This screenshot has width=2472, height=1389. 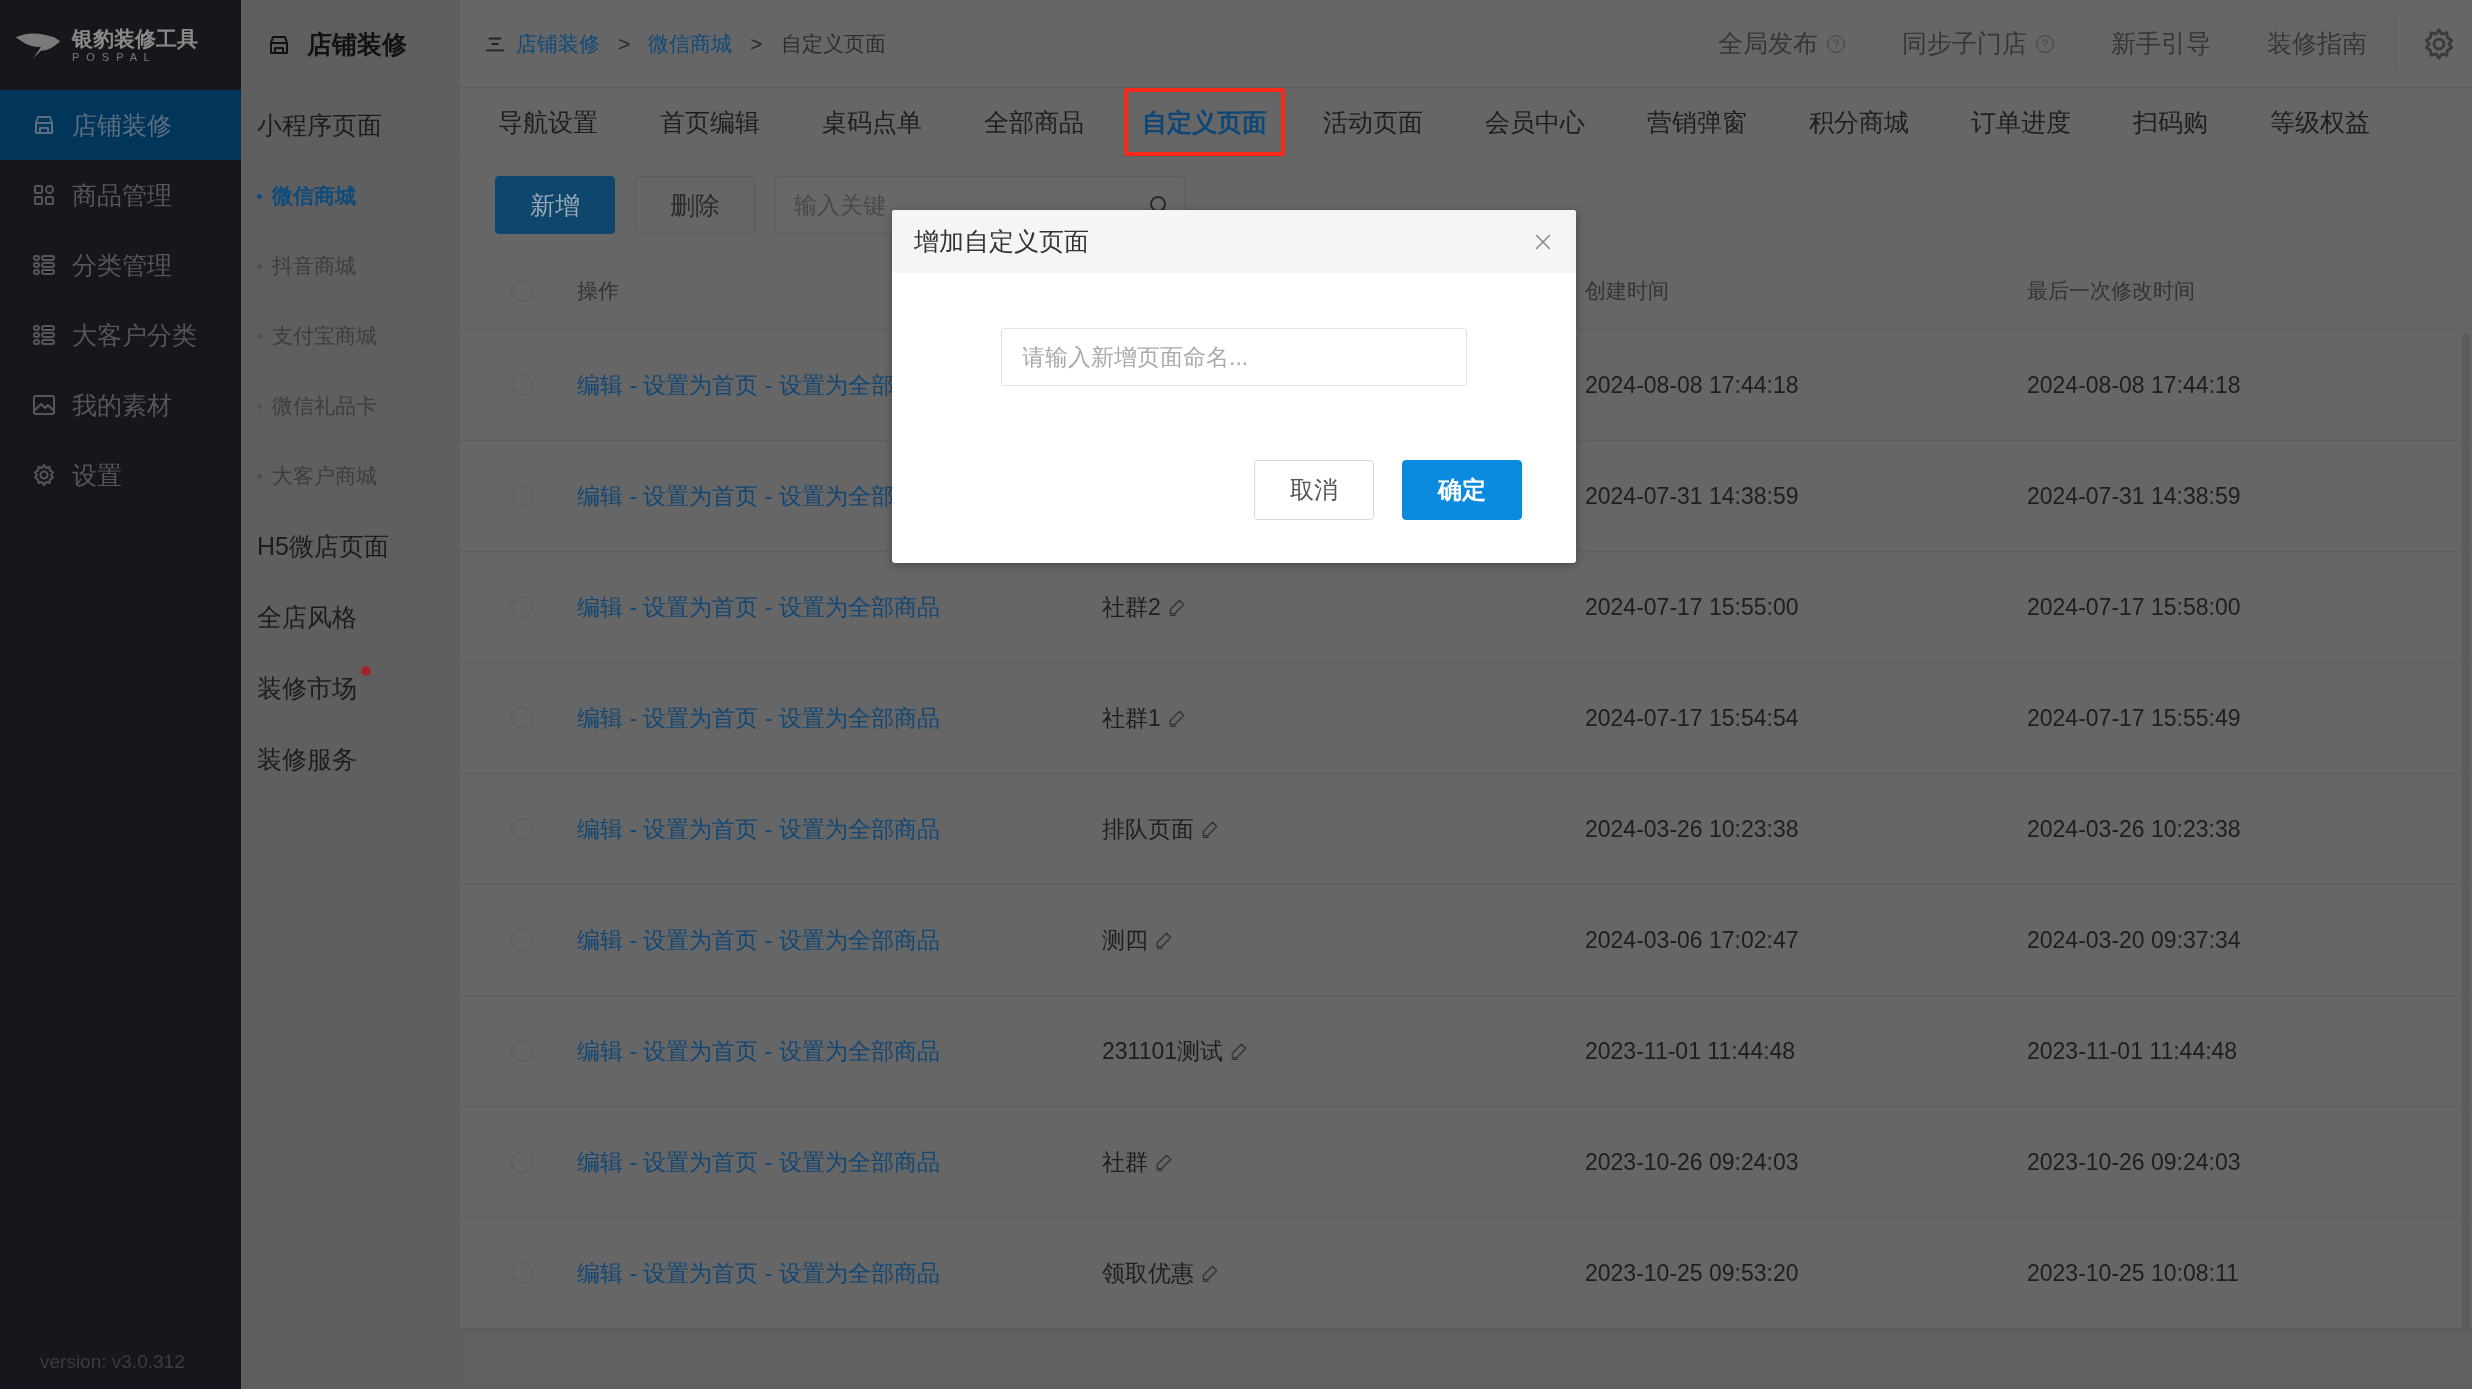 What do you see at coordinates (1125, 940) in the screenshot?
I see `table-cell-text: 测四` at bounding box center [1125, 940].